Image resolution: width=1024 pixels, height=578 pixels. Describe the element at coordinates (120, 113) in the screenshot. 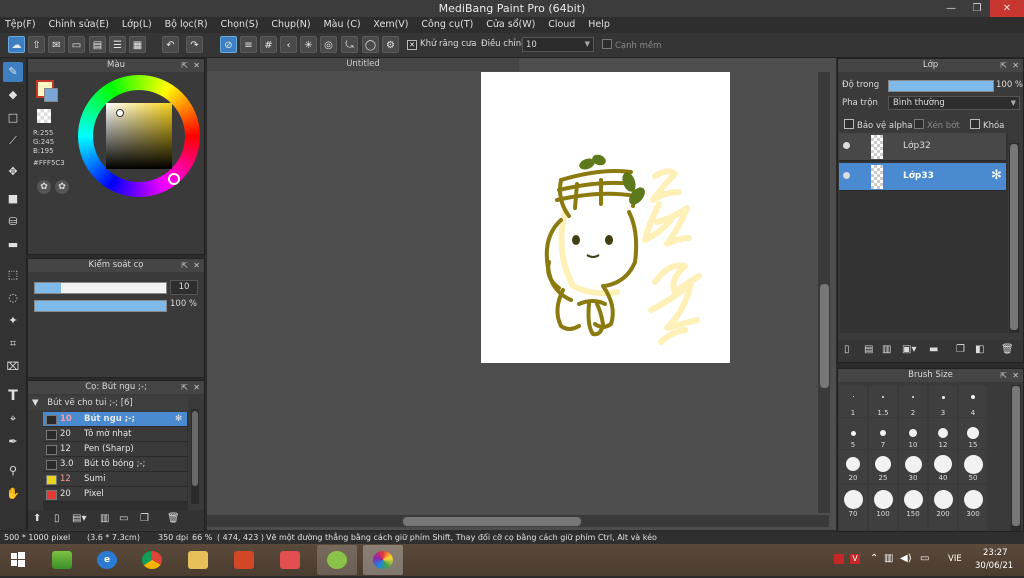

I see `color-marker` at that location.